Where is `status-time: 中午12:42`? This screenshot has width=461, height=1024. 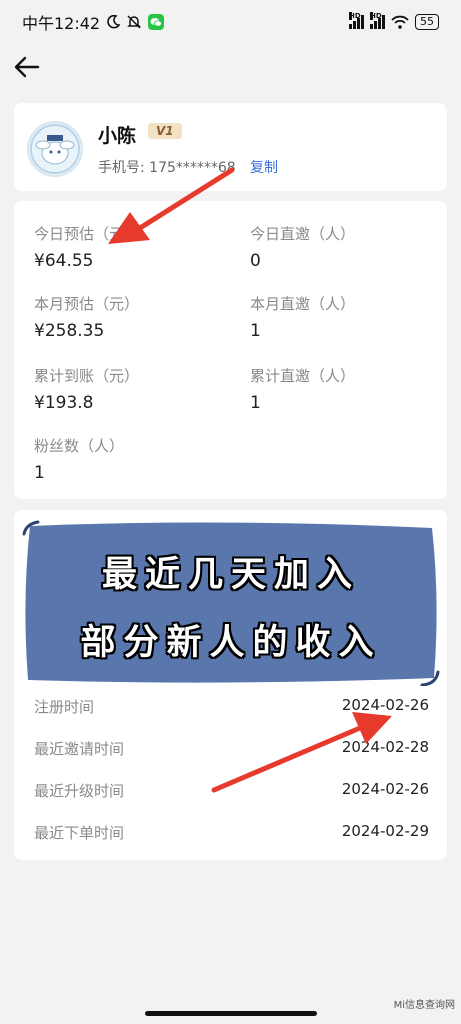 status-time: 中午12:42 is located at coordinates (61, 23).